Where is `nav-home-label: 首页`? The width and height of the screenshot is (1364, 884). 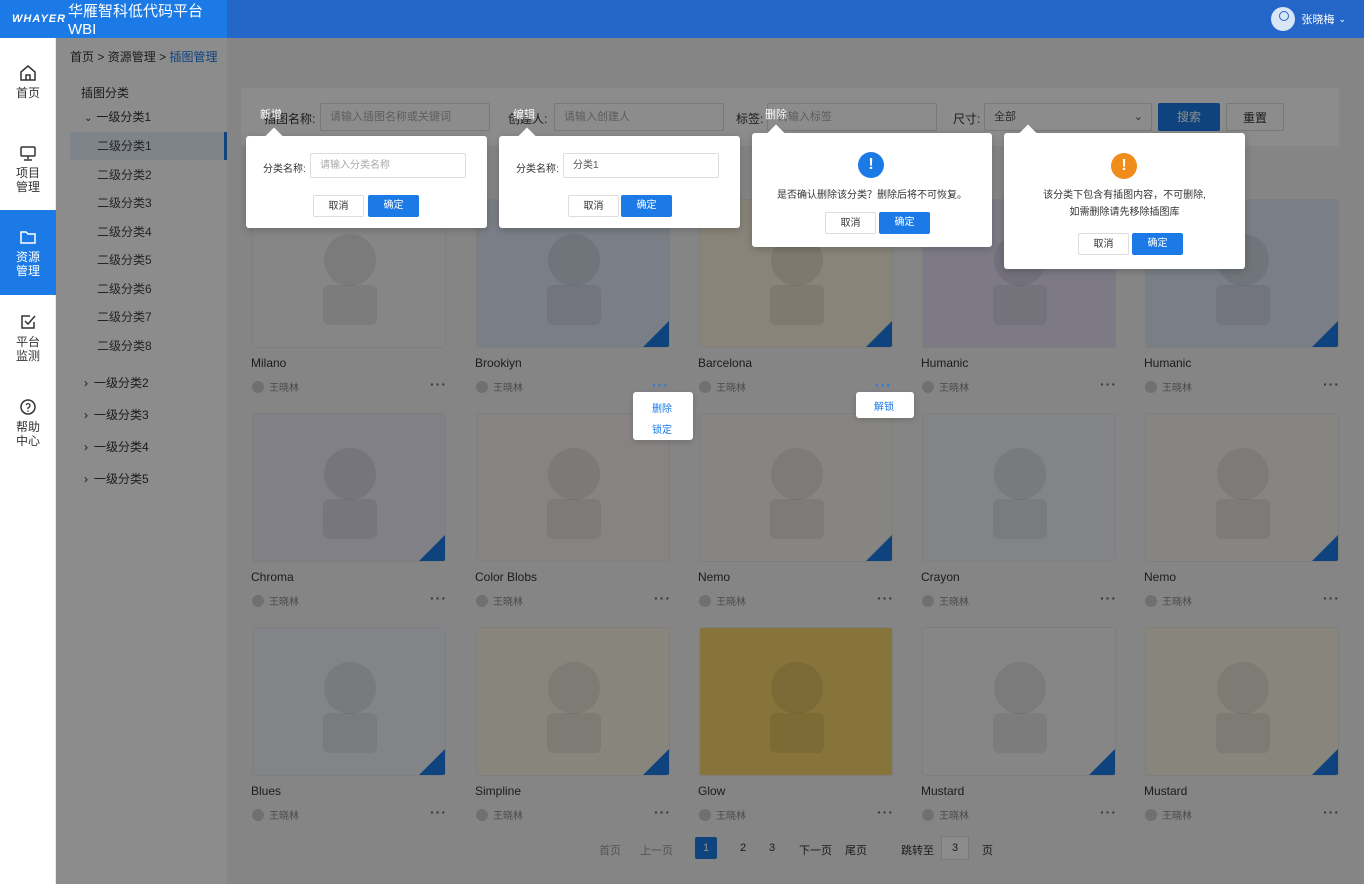 nav-home-label: 首页 is located at coordinates (27, 93).